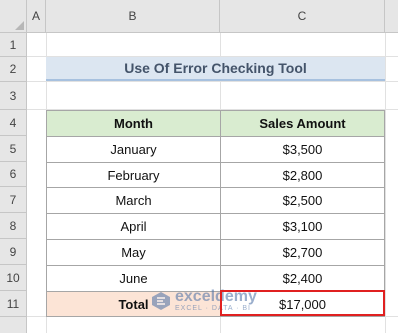  I want to click on cell-month: February, so click(133, 175).